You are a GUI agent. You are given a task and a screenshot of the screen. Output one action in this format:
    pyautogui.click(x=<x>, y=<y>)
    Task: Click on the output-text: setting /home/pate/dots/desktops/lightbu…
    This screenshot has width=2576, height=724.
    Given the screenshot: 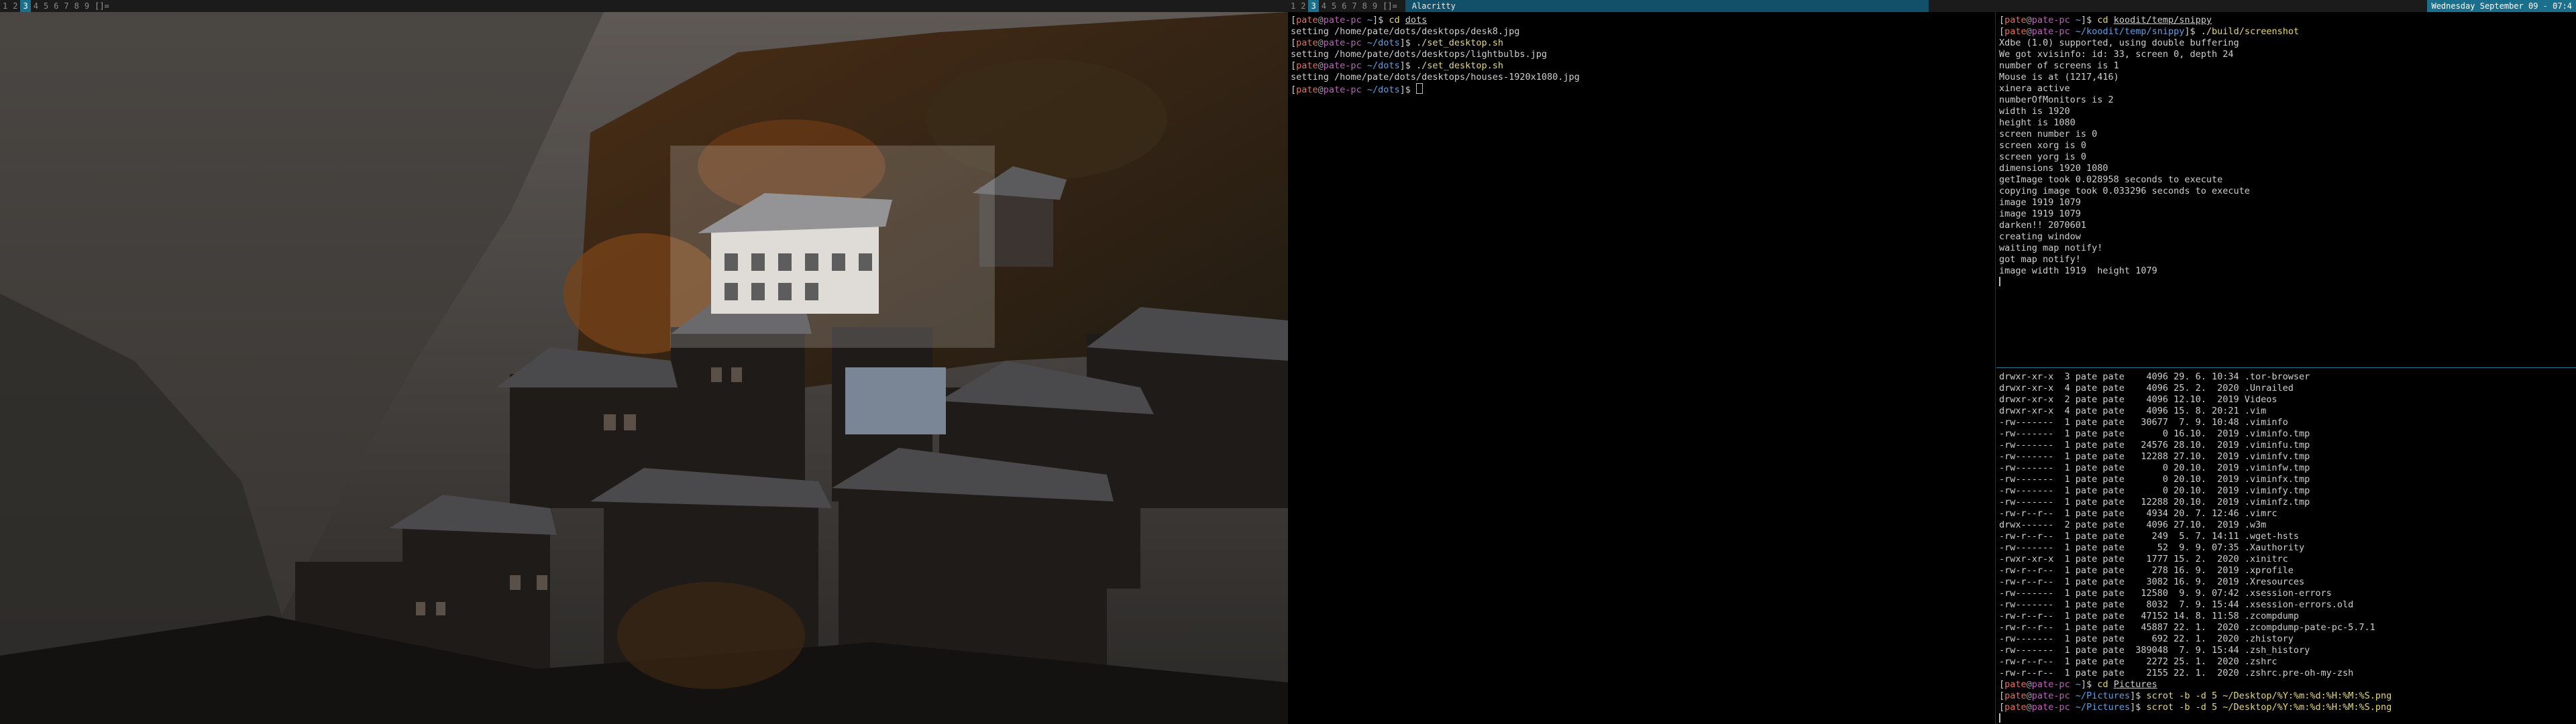 What is the action you would take?
    pyautogui.click(x=1419, y=55)
    